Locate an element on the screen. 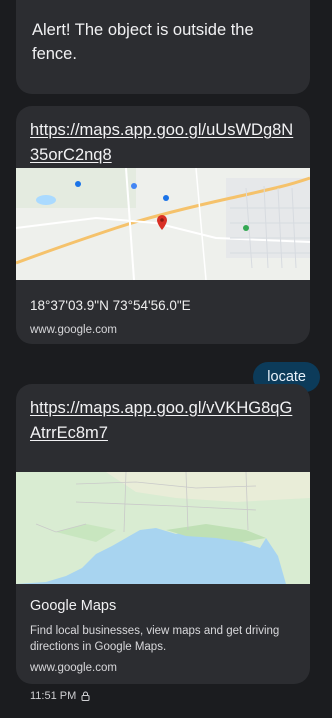 The height and width of the screenshot is (718, 332). link-preview-title: Google Maps is located at coordinates (73, 606).